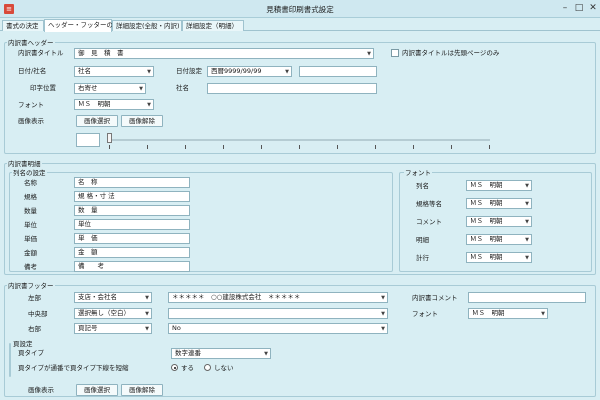  Describe the element at coordinates (435, 298) in the screenshot. I see `footer-comment-label: 内訳書コメント` at that location.